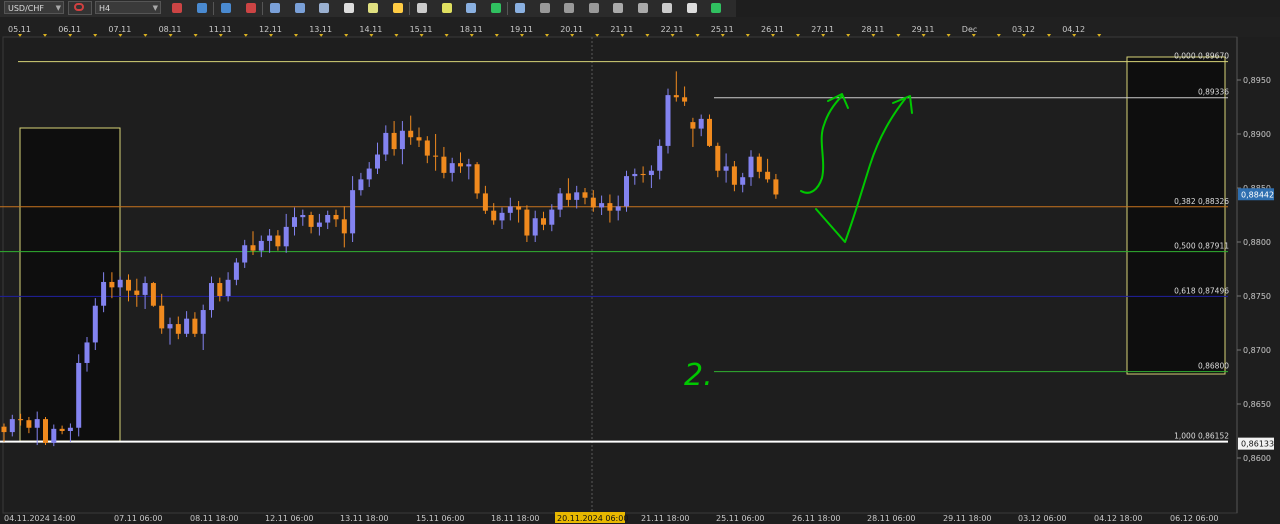  Describe the element at coordinates (1257, 242) in the screenshot. I see `price-tick-label: 0,8800` at that location.